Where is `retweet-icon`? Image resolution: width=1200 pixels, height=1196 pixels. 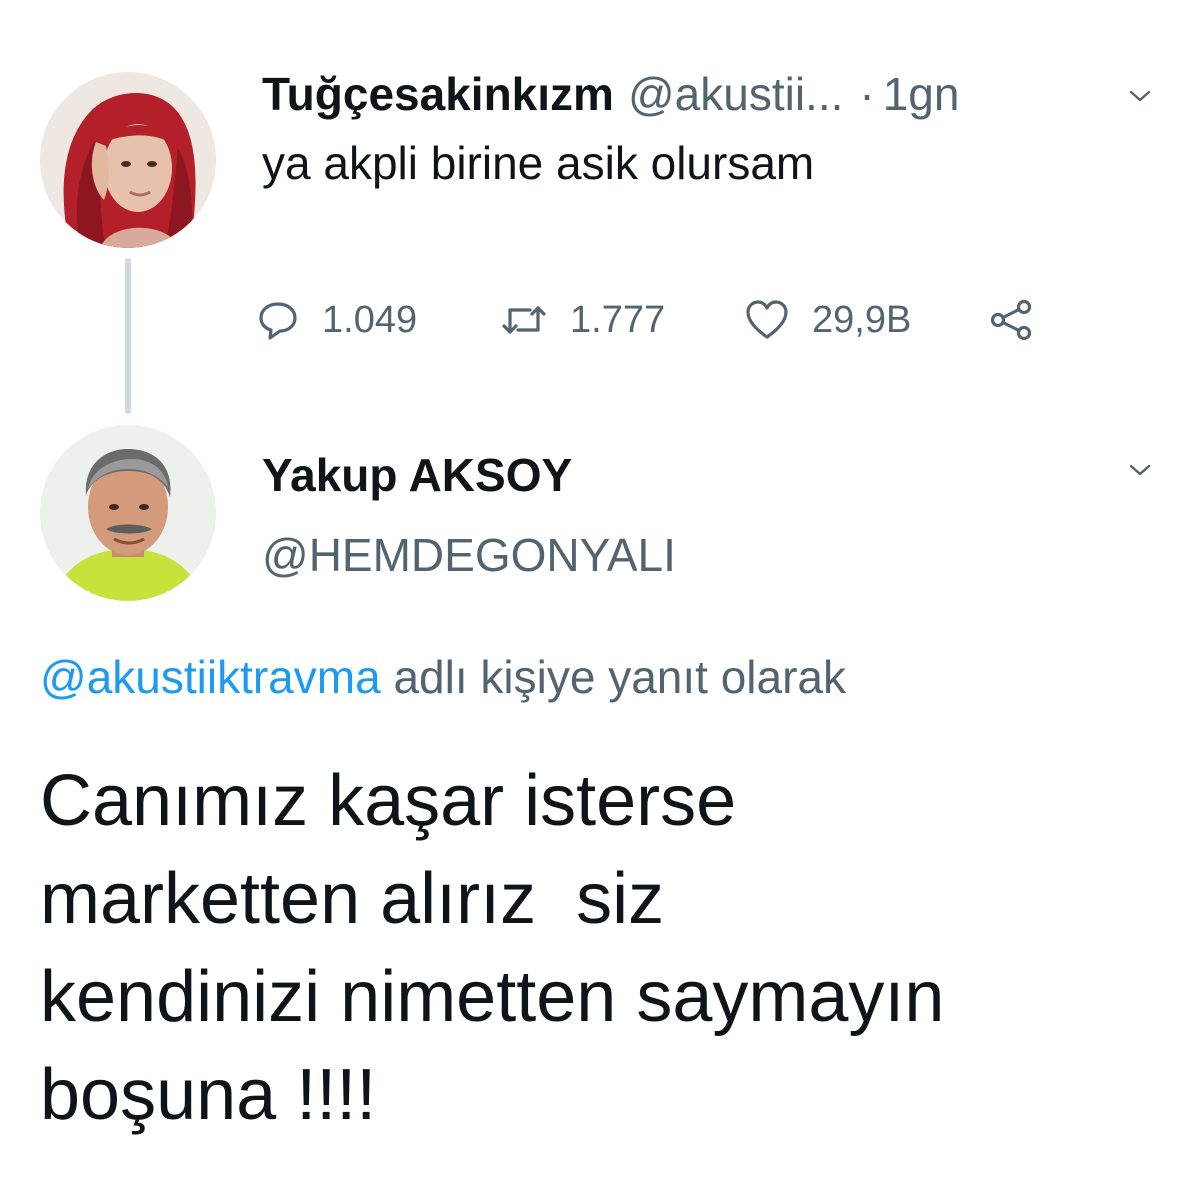 retweet-icon is located at coordinates (524, 320).